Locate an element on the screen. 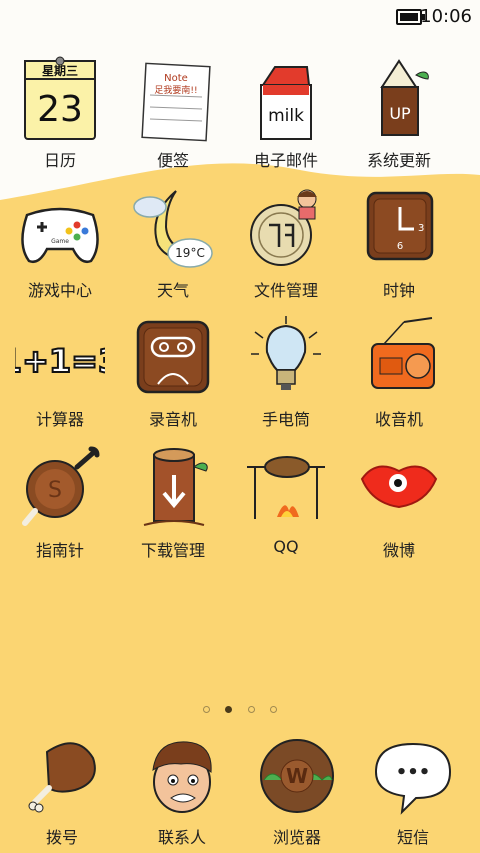 The image size is (480, 853). app-email: milk 电子邮件 is located at coordinates (286, 113).